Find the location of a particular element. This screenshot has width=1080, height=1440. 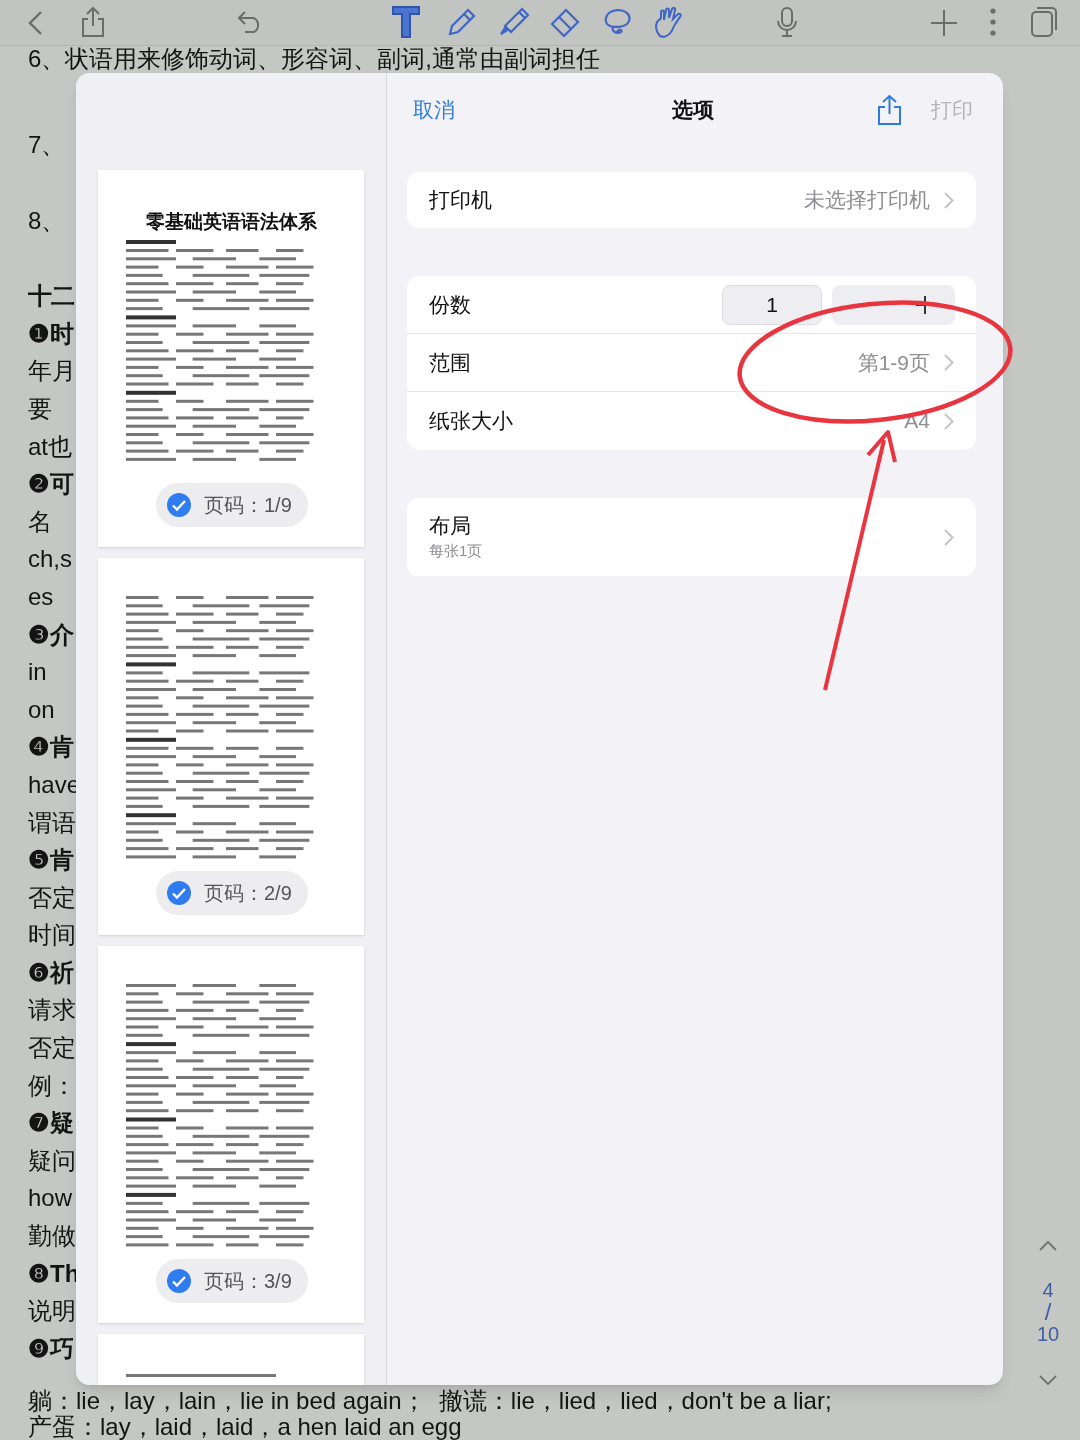

page-thumbnail: 零基础英语语法体系 页码：1/9 is located at coordinates (231, 358).